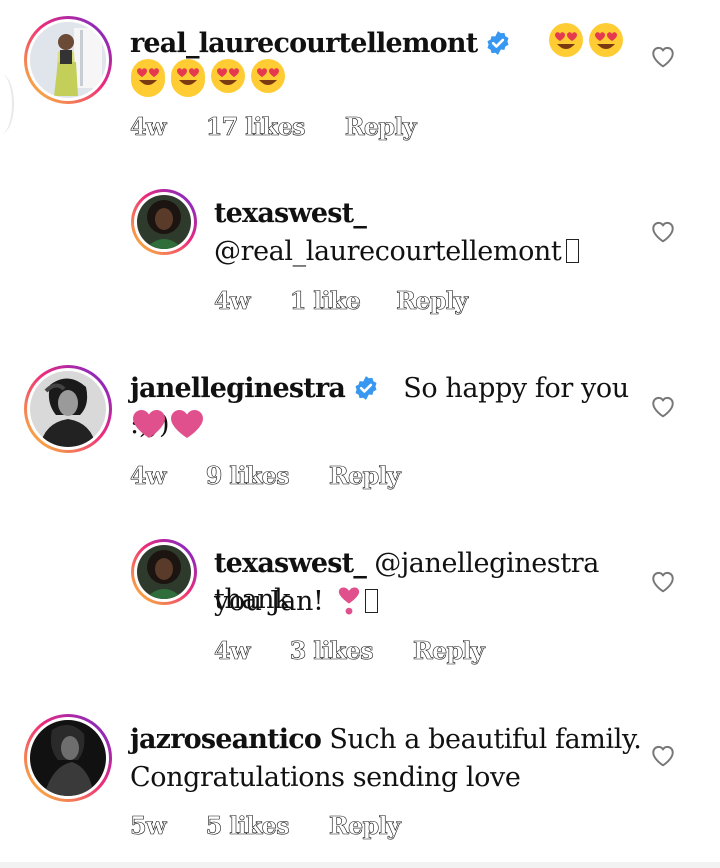 This screenshot has width=720, height=868. Describe the element at coordinates (238, 388) in the screenshot. I see `comment-username: janelleginestra` at that location.